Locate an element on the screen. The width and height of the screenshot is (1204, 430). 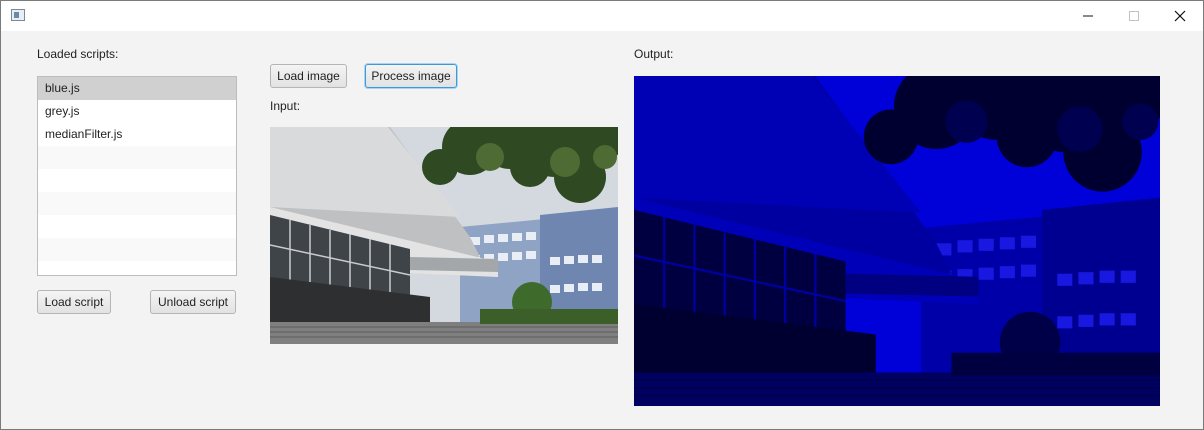
close-button is located at coordinates (1180, 16).